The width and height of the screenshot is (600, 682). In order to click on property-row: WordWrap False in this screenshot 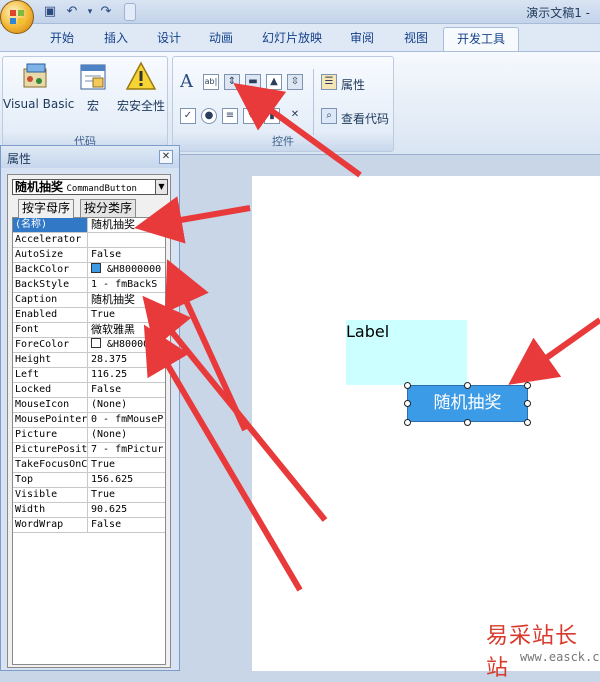, I will do `click(89, 525)`.